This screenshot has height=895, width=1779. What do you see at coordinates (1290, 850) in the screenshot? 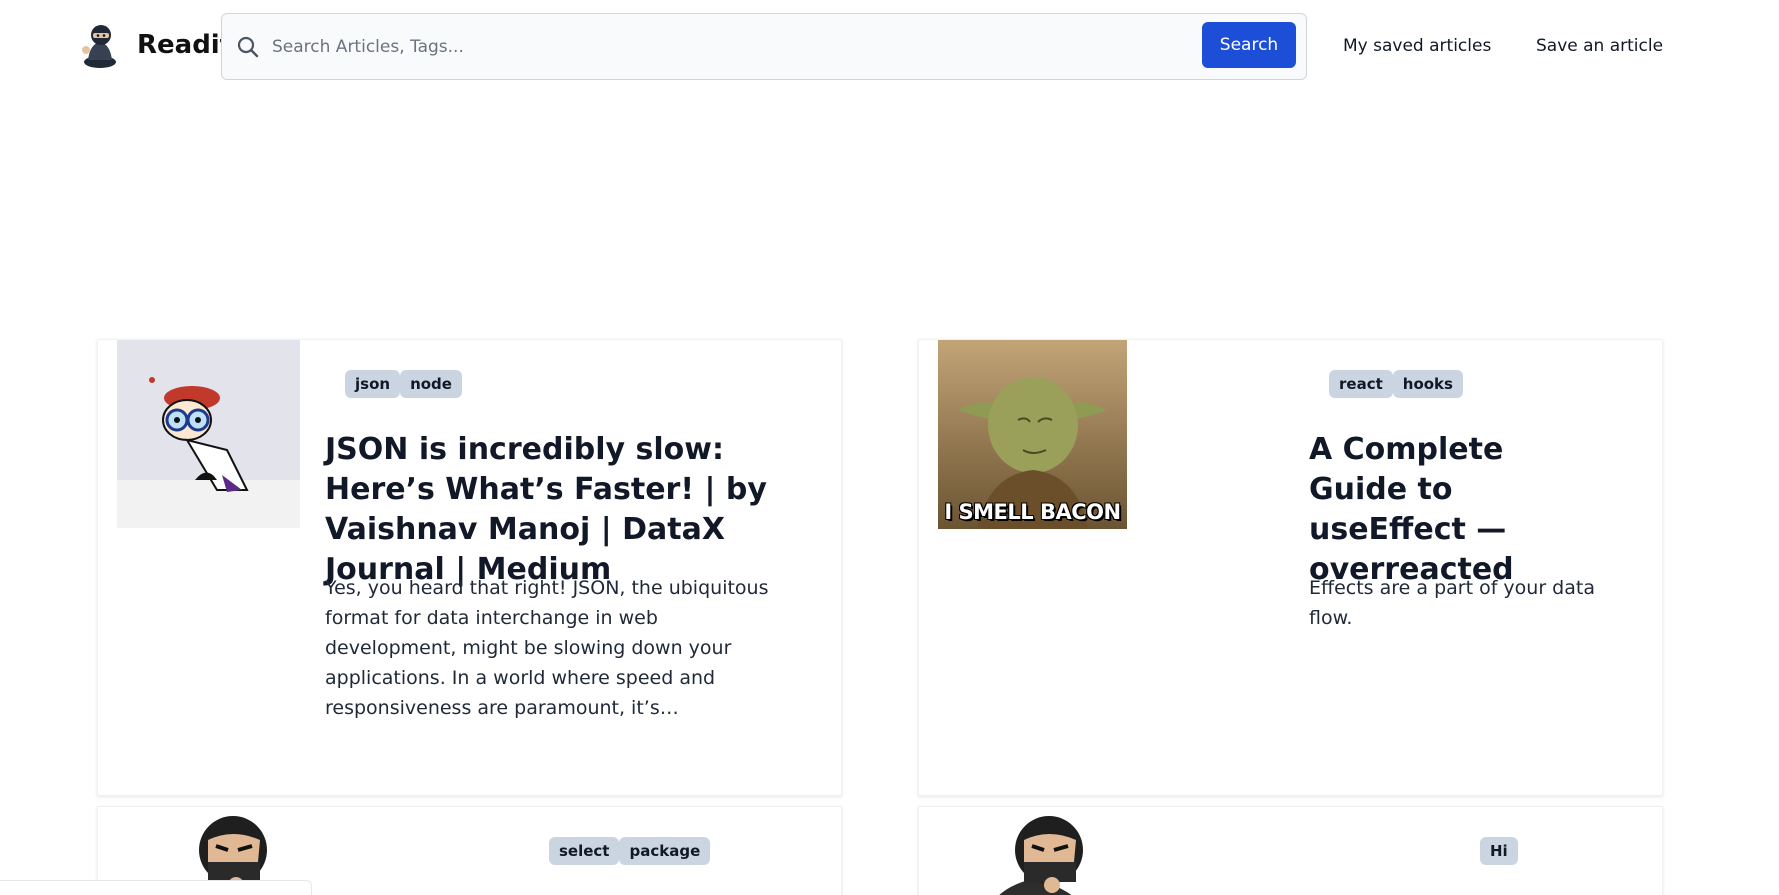
I see `article-card: Hi` at bounding box center [1290, 850].